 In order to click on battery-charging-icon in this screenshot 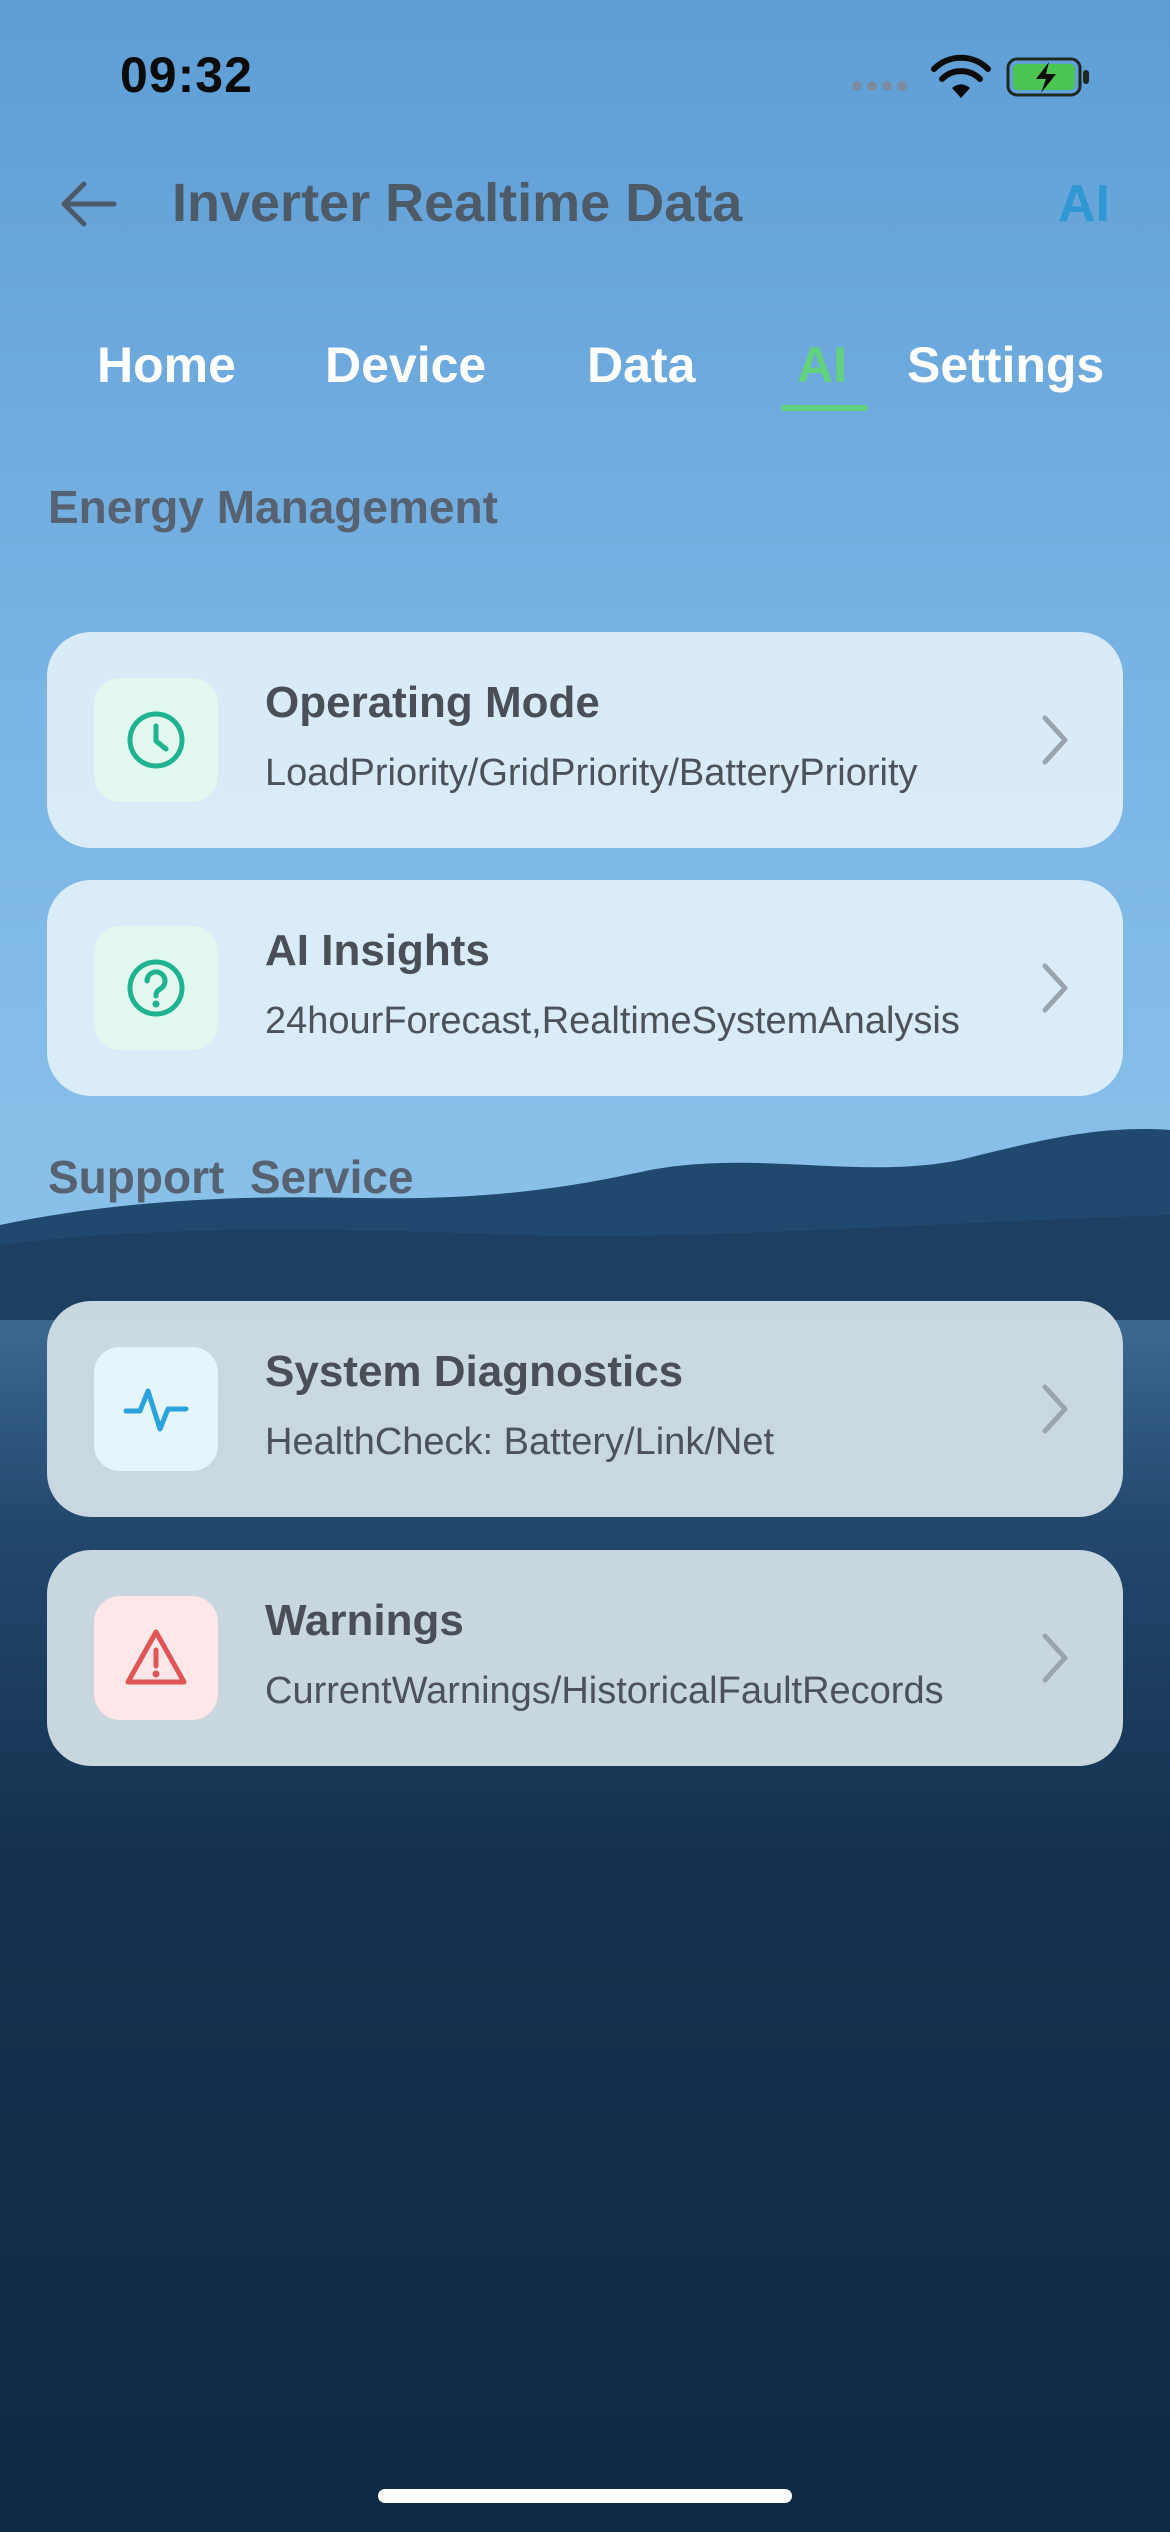, I will do `click(1047, 77)`.